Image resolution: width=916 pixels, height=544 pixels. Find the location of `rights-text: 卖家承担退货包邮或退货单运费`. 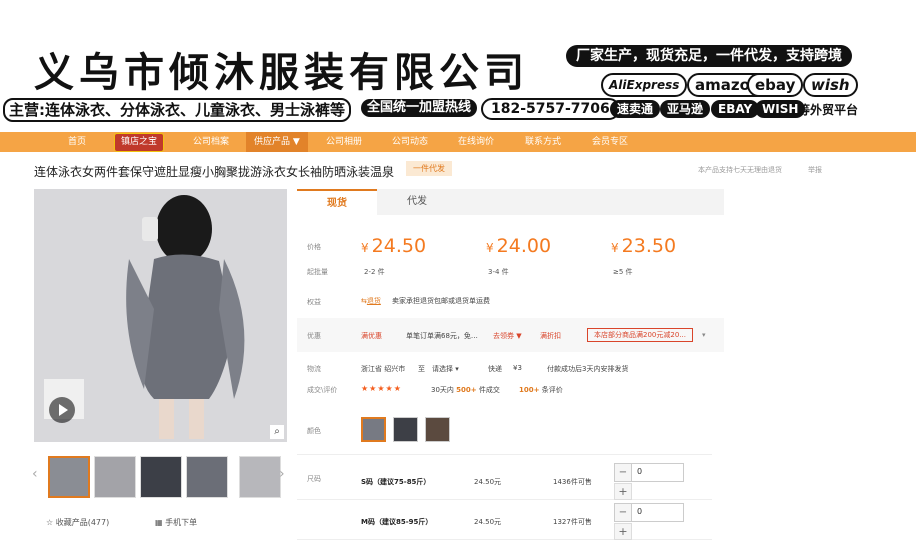

rights-text: 卖家承担退货包邮或退货单运费 is located at coordinates (441, 301).